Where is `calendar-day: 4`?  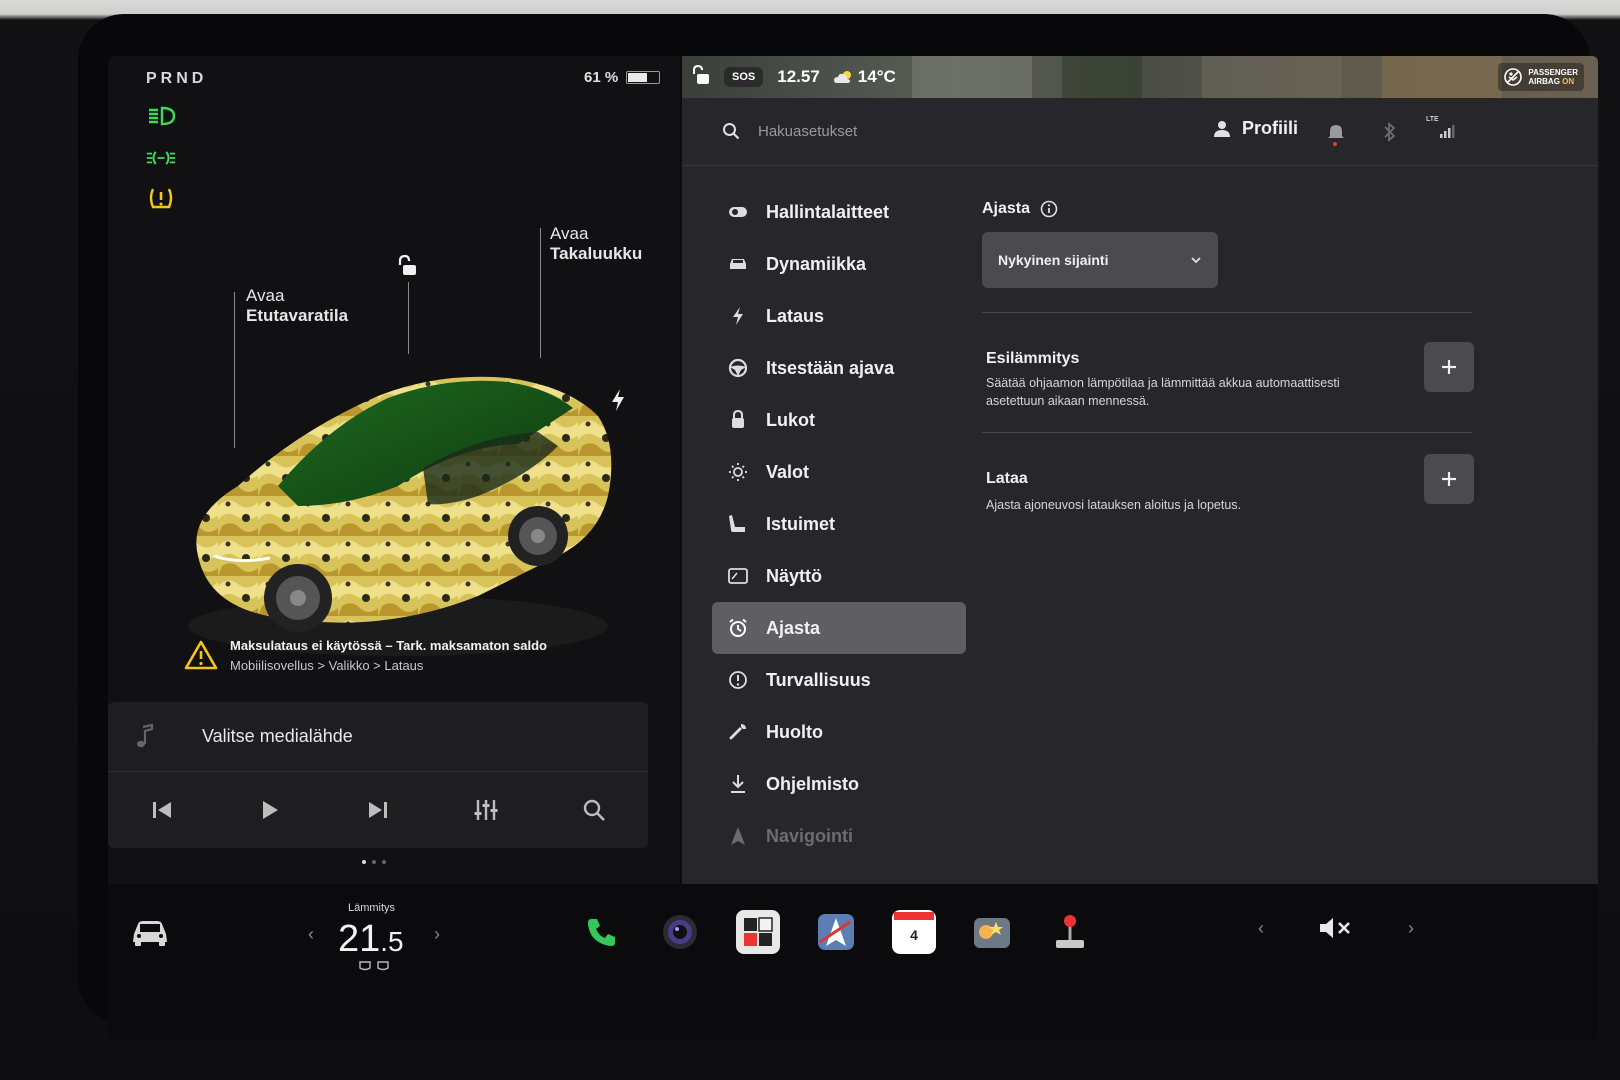 calendar-day: 4 is located at coordinates (914, 935).